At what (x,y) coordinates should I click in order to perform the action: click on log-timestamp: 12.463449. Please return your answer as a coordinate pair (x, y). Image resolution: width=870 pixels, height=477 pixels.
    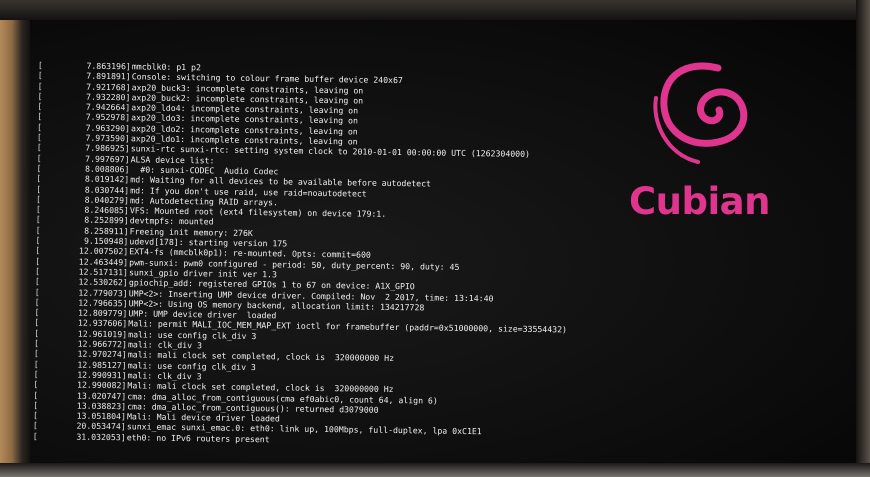
    Looking at the image, I should click on (101, 261).